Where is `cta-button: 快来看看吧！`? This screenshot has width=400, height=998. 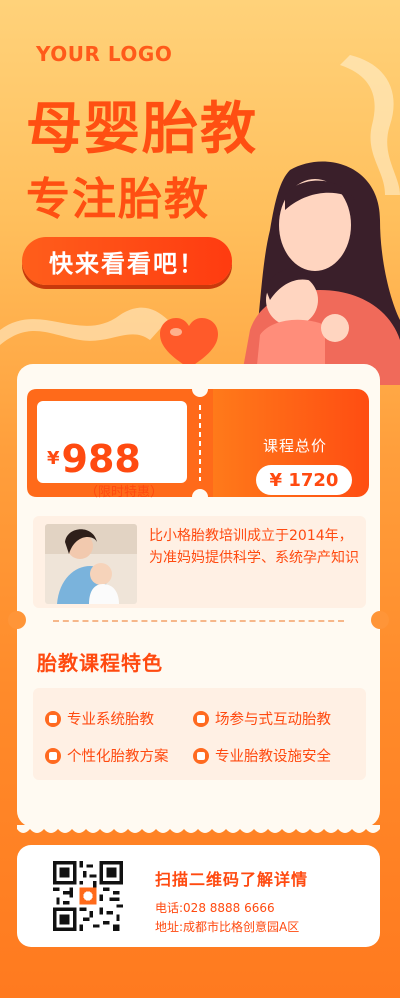 cta-button: 快来看看吧！ is located at coordinates (127, 261).